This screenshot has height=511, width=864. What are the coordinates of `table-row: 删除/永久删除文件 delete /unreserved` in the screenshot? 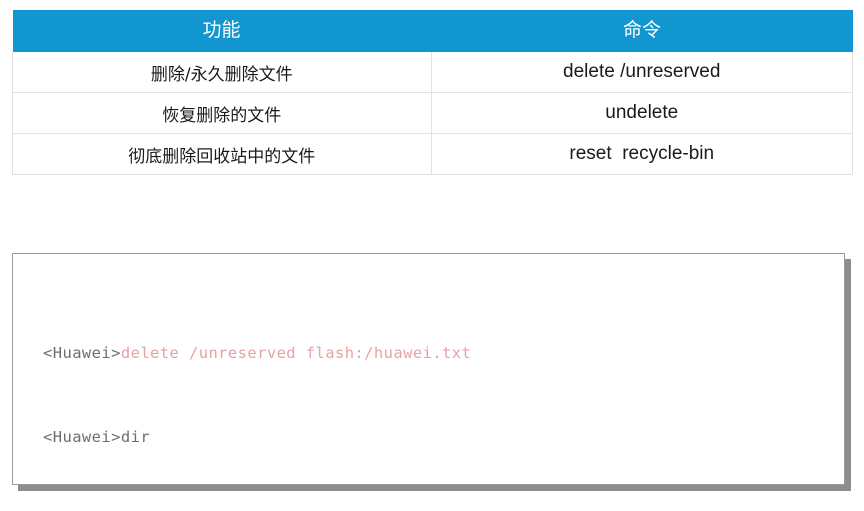 It's located at (432, 72).